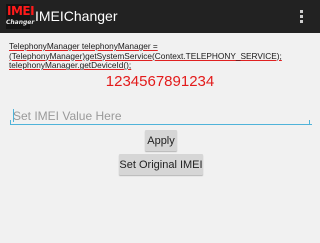 The width and height of the screenshot is (320, 243). I want to click on text-cursor, so click(13, 115).